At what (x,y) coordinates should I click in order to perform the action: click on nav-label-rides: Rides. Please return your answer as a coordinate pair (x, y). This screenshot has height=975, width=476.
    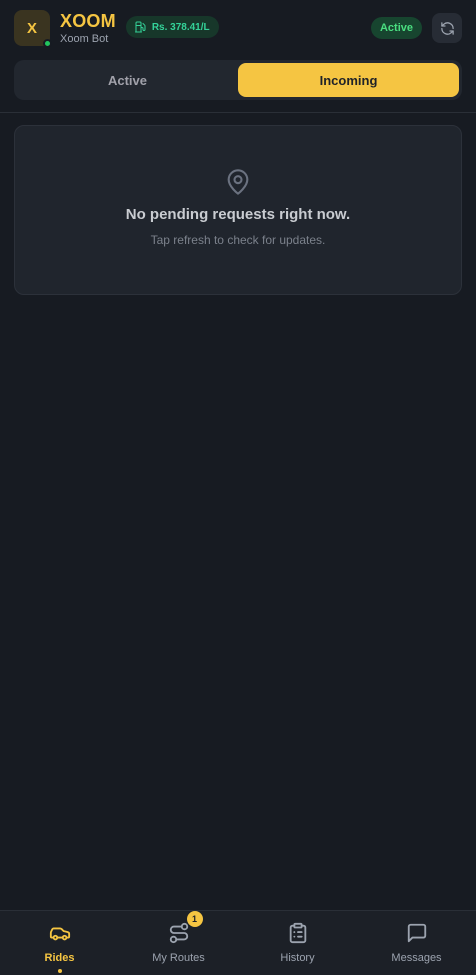
    Looking at the image, I should click on (59, 958).